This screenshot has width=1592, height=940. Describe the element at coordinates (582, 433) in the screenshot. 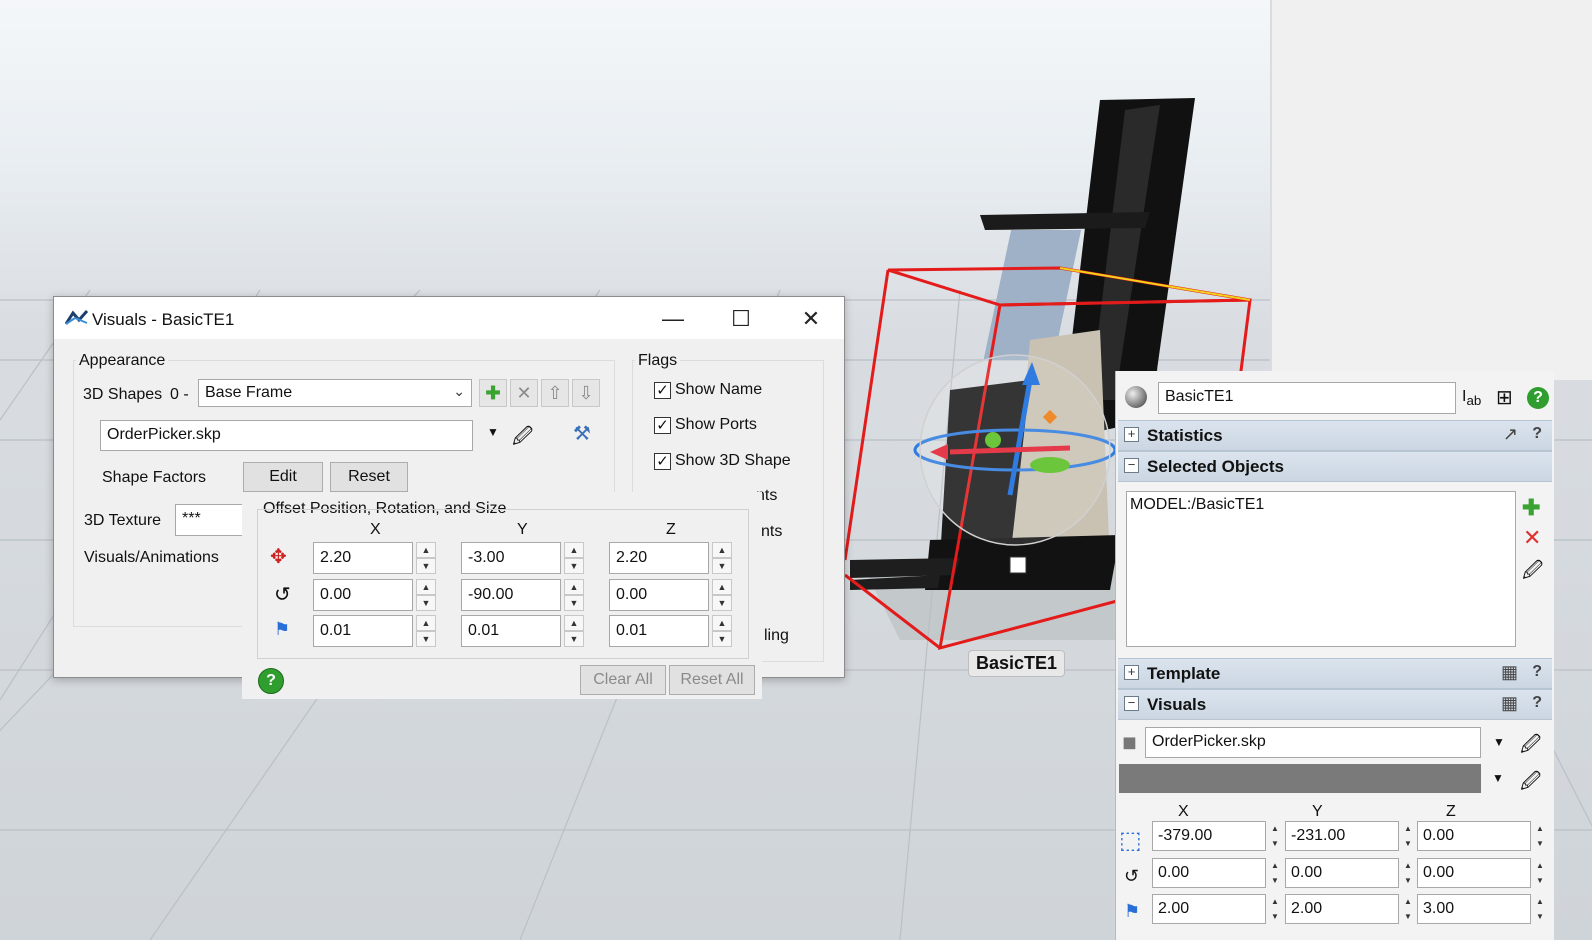

I see `tools-icon: ⚒` at that location.